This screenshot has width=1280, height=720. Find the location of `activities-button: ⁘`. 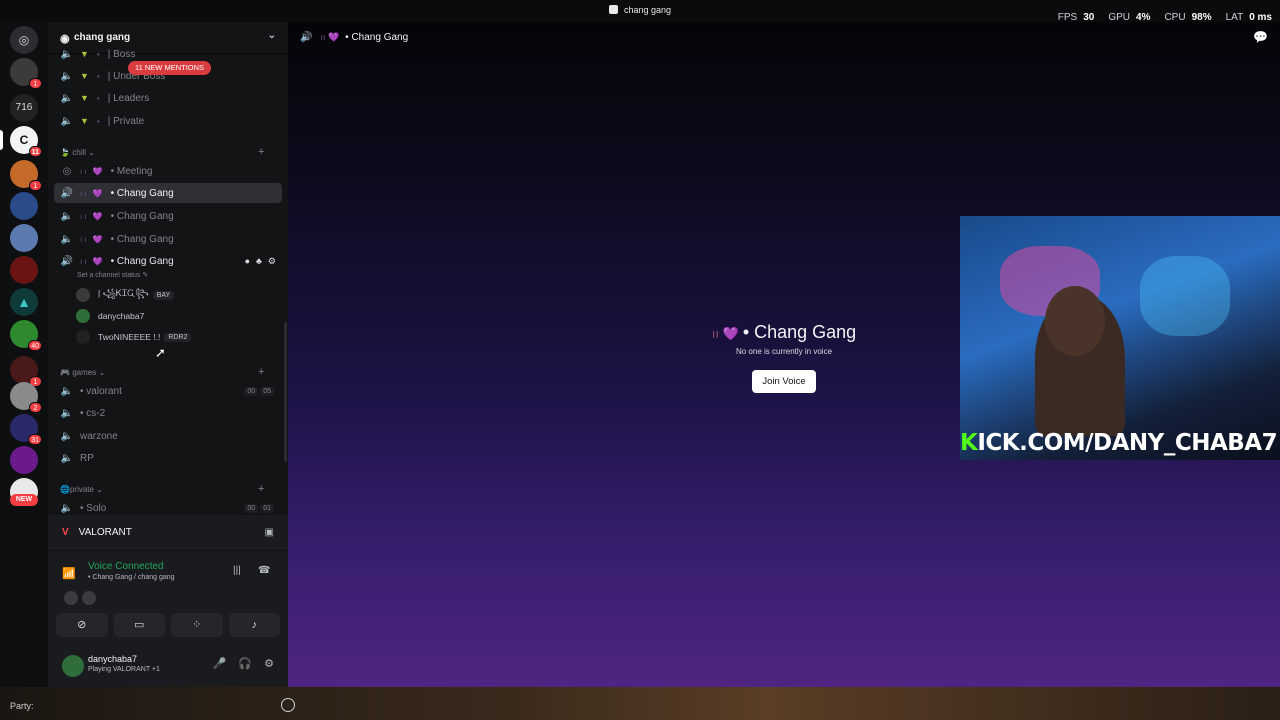

activities-button: ⁘ is located at coordinates (197, 625).